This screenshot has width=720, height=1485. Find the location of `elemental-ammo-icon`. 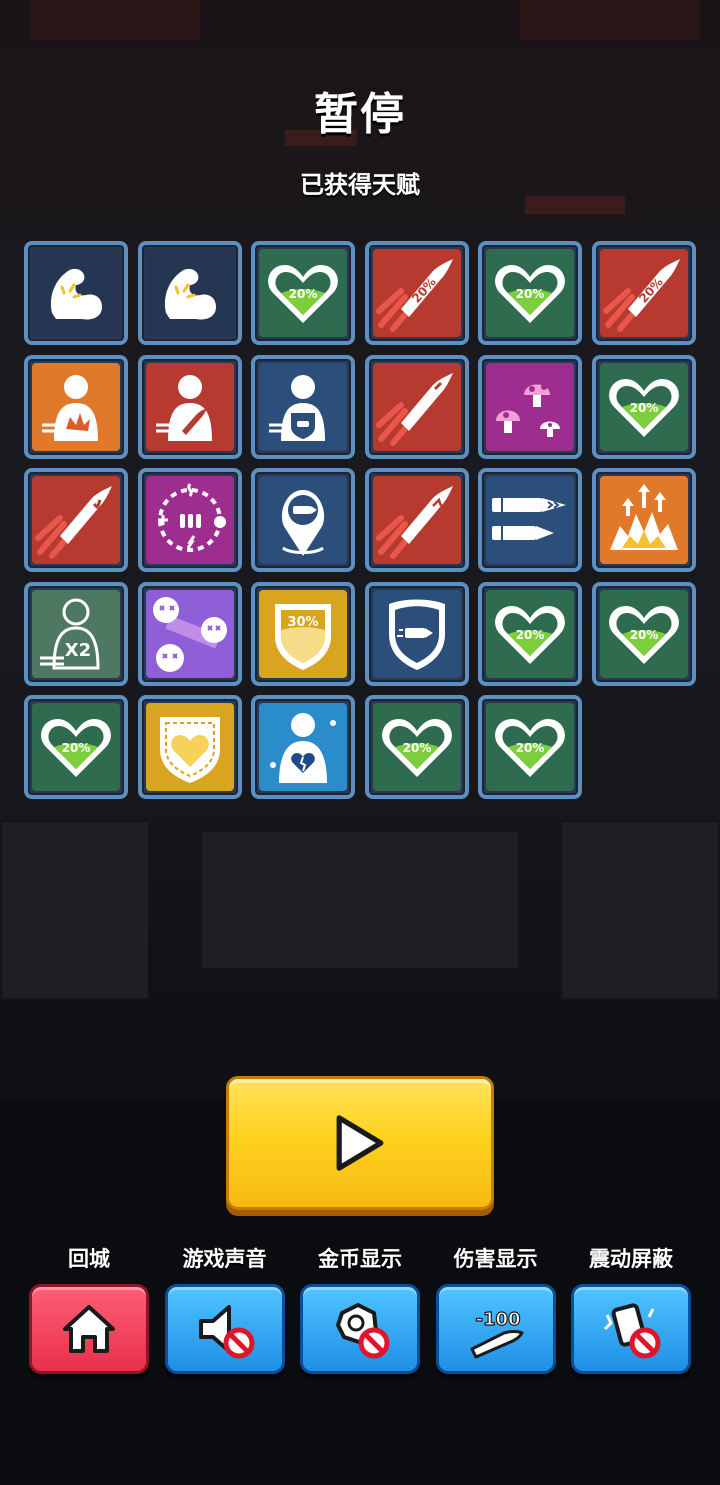

elemental-ammo-icon is located at coordinates (189, 520).